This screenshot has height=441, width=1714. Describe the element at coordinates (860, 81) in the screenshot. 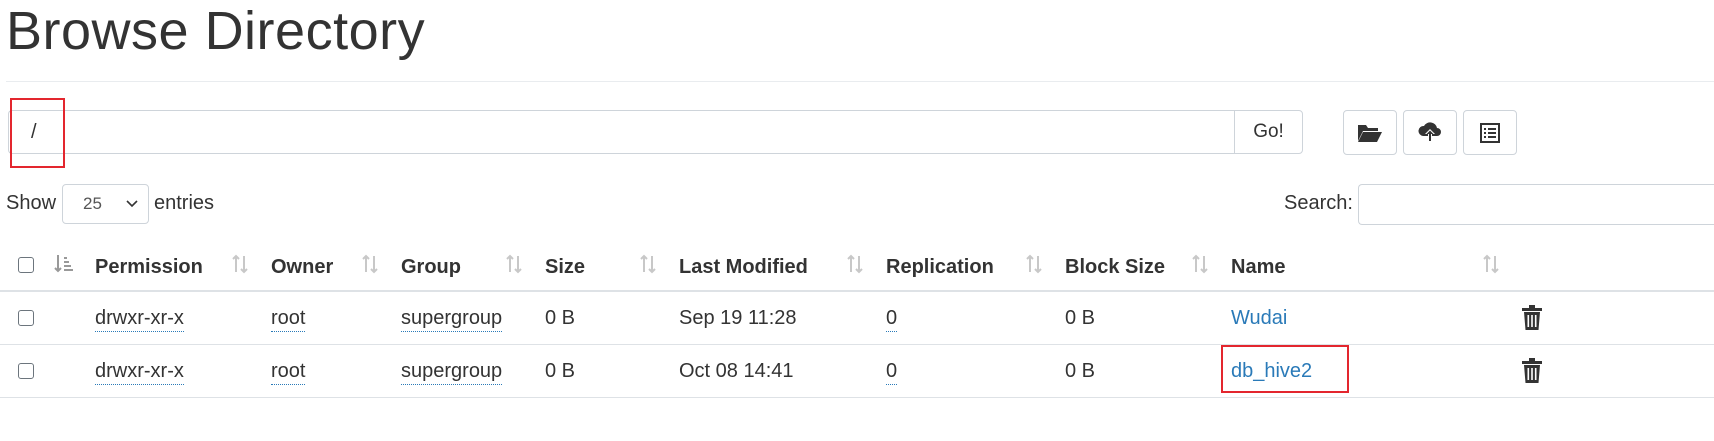

I see `title-divider` at that location.